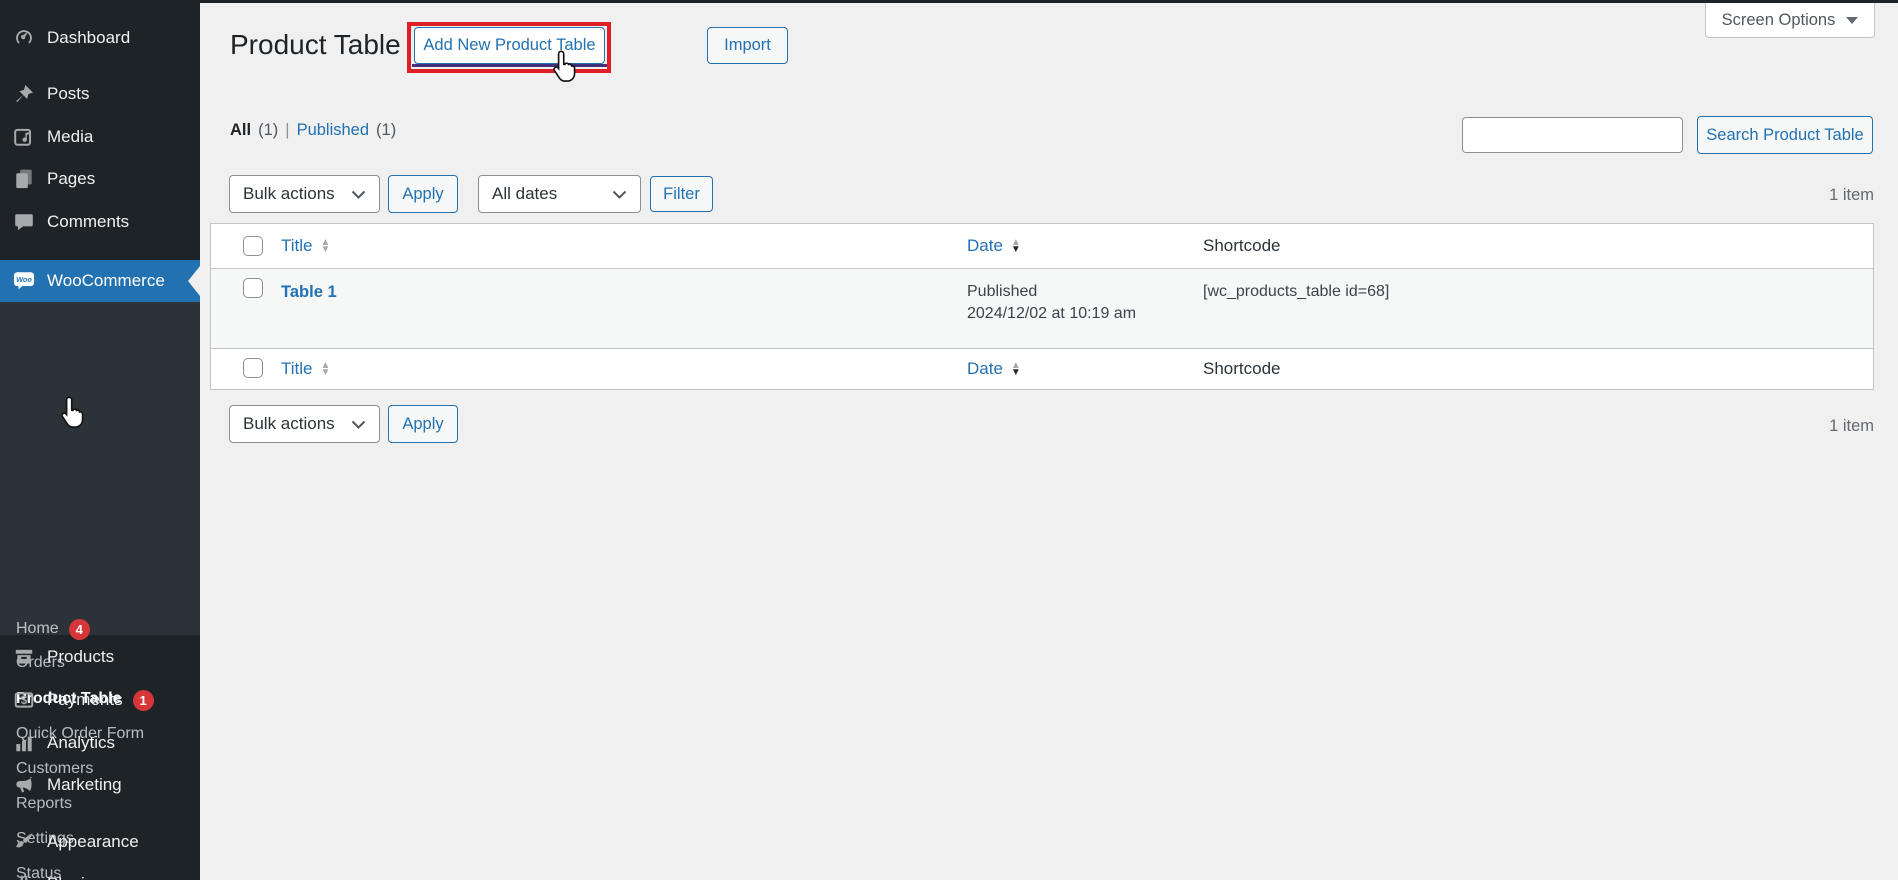 This screenshot has height=880, width=1898. I want to click on sidebar-item-marketing: Marketing, so click(100, 785).